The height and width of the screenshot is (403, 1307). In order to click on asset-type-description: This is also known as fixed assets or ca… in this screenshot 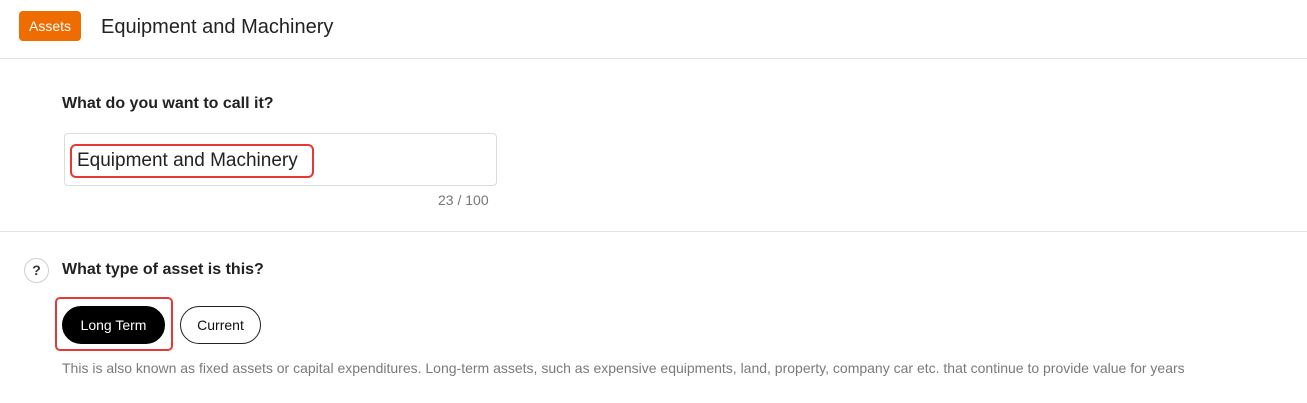, I will do `click(623, 368)`.